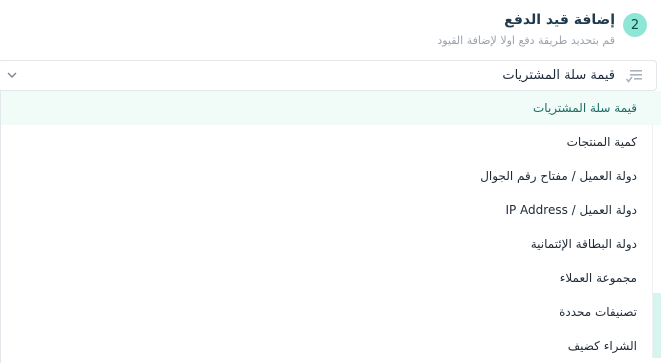  What do you see at coordinates (331, 108) in the screenshot?
I see `dropdown-option: قيمة سلة المشتريات` at bounding box center [331, 108].